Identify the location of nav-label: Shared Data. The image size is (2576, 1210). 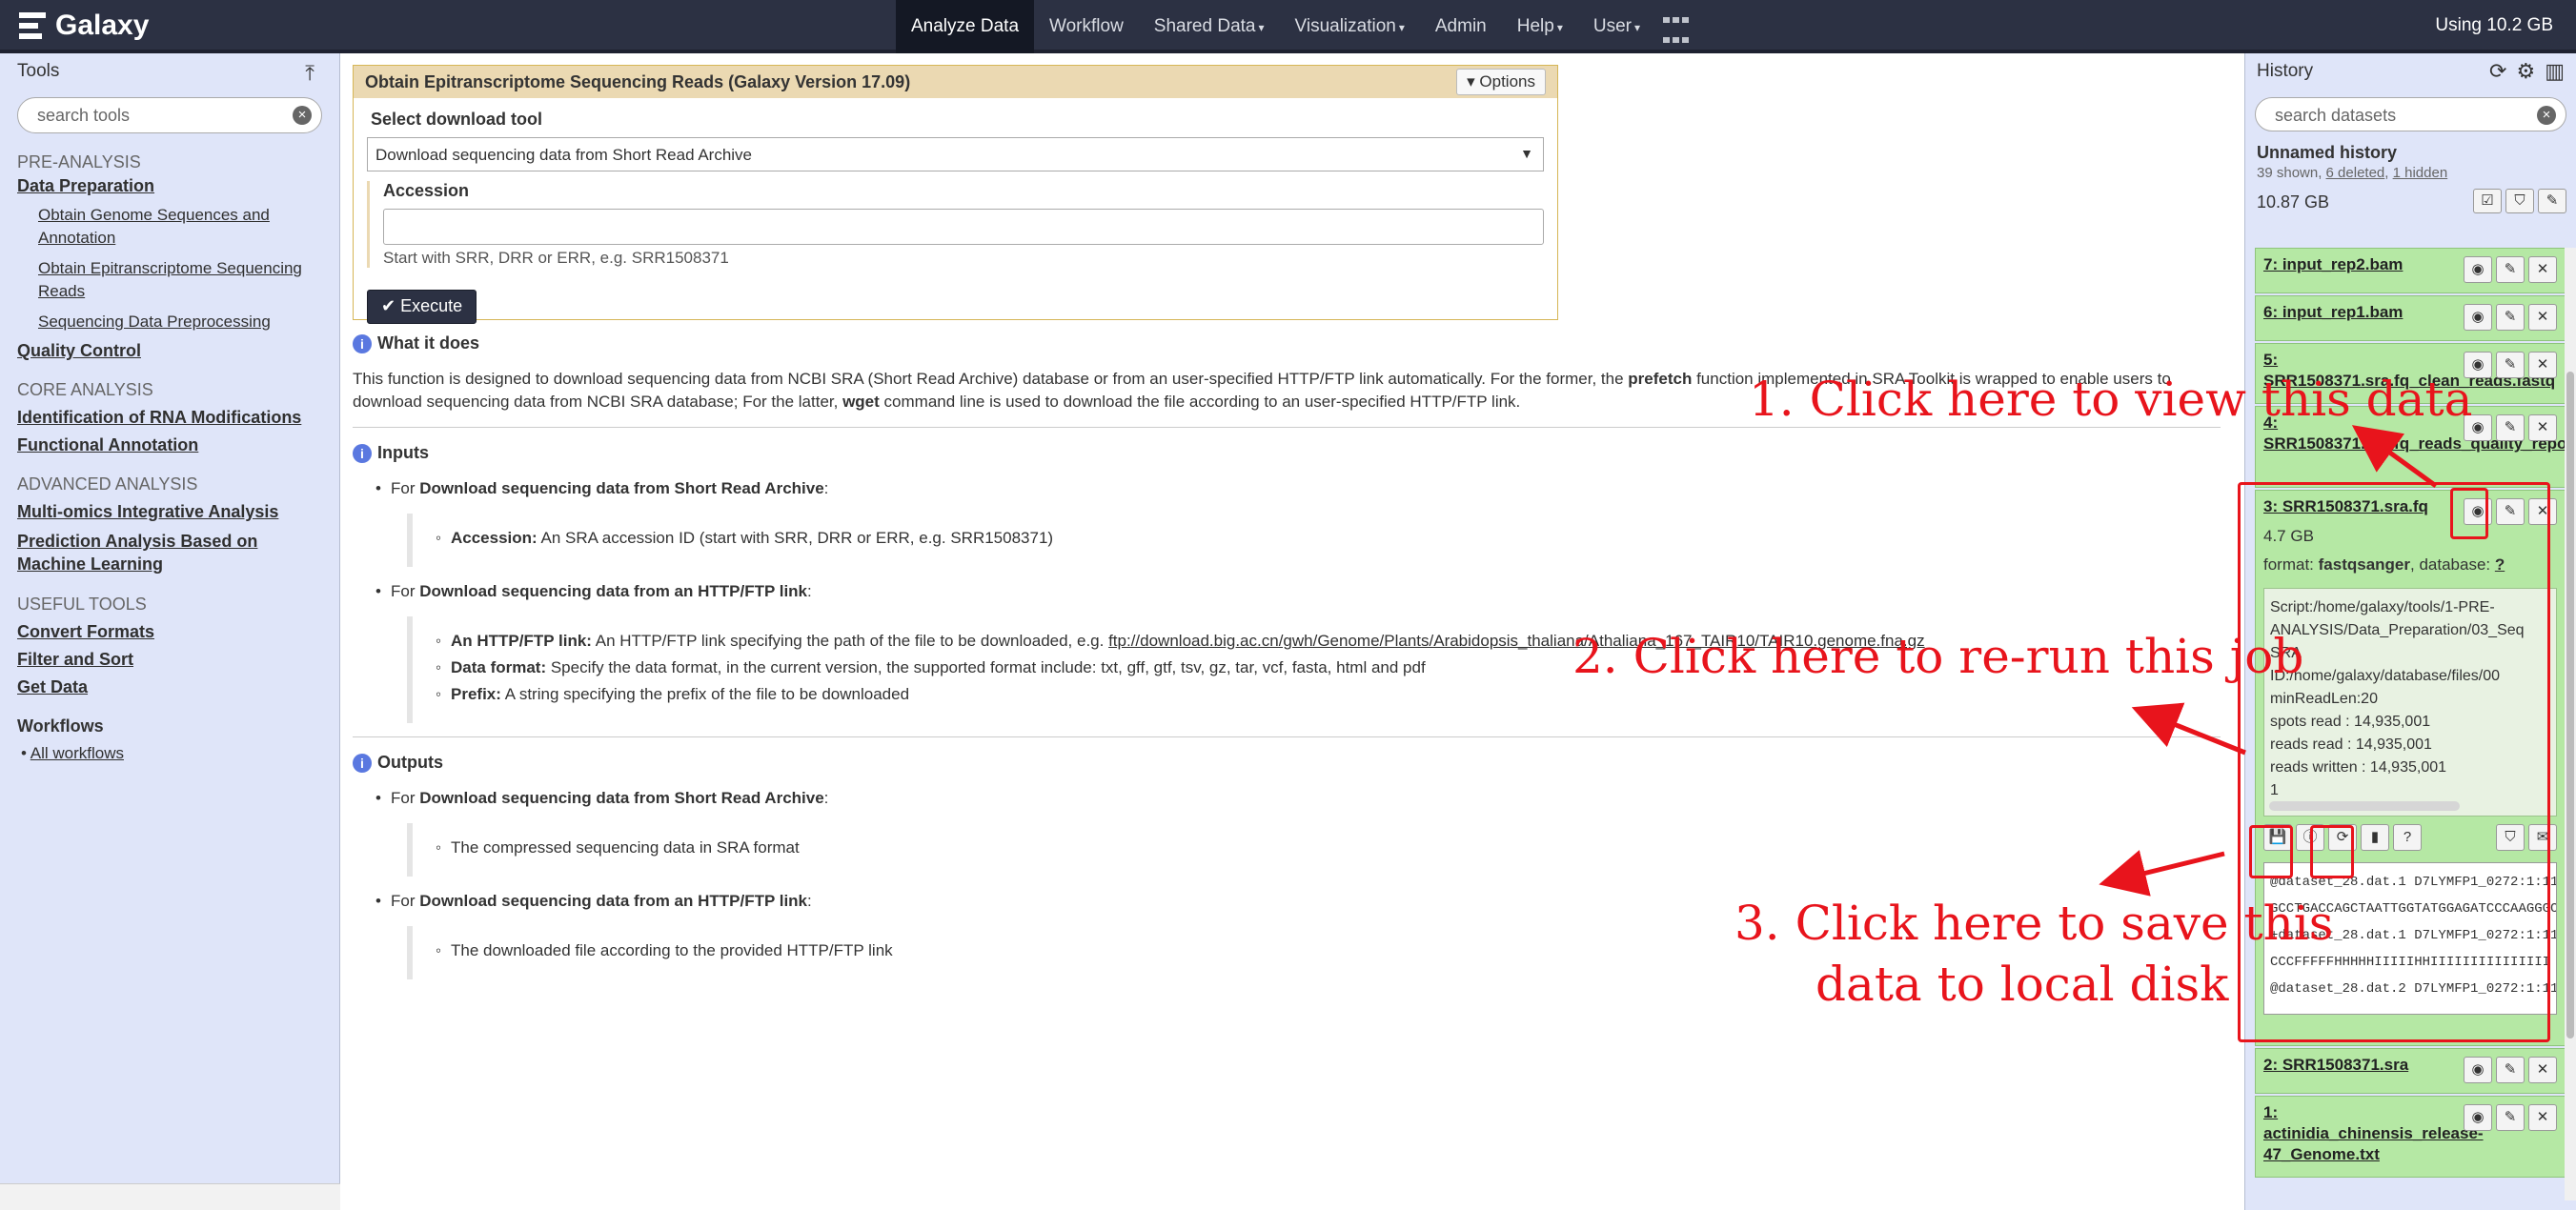
(1204, 26).